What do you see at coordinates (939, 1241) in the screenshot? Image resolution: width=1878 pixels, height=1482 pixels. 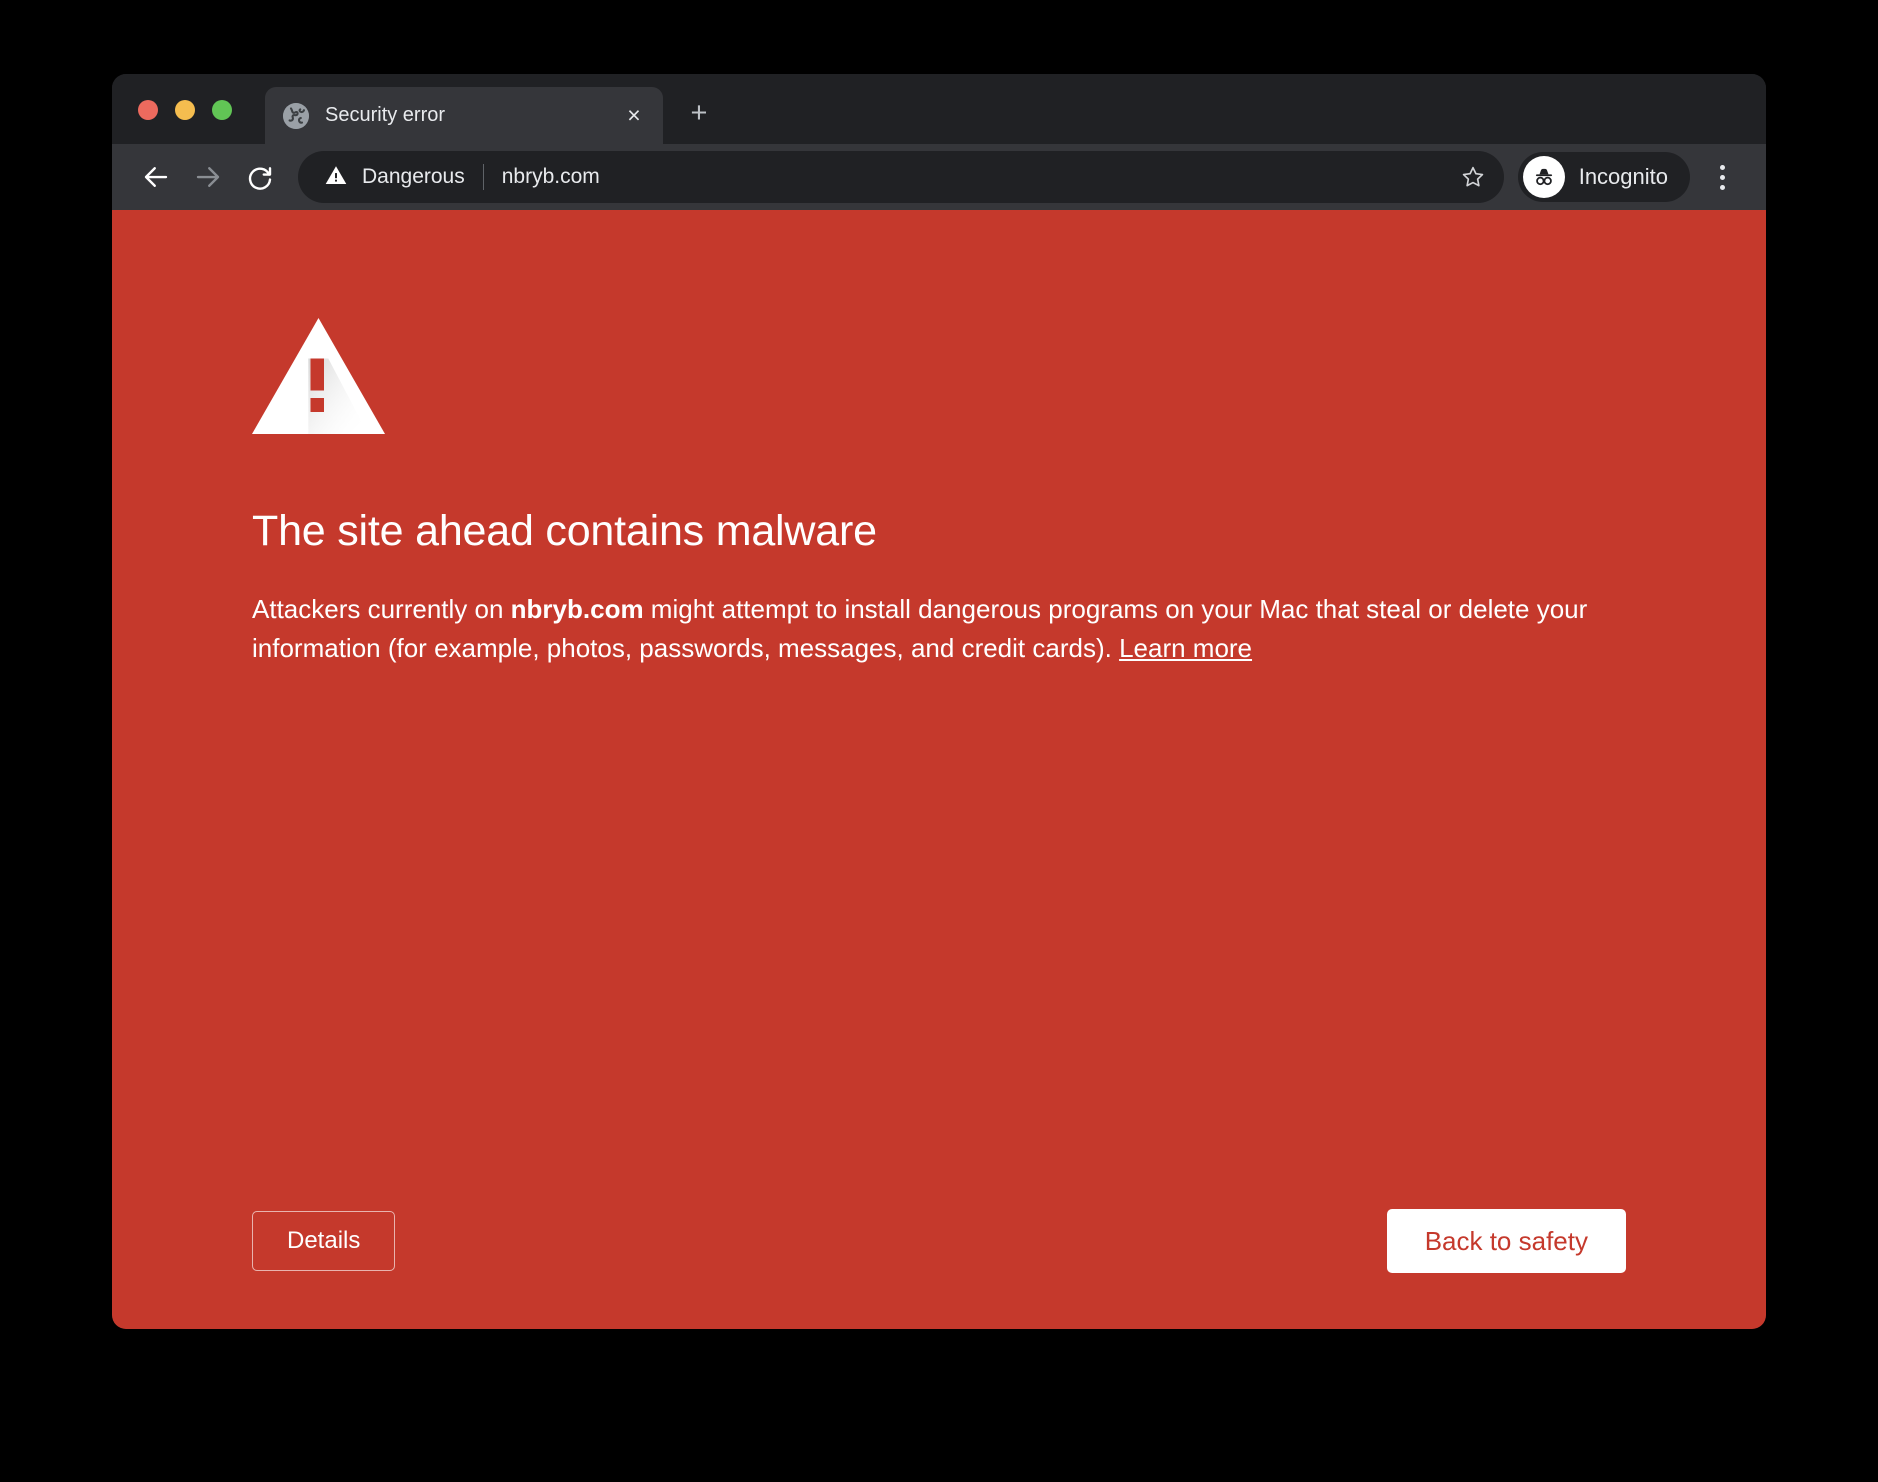 I see `interstitial-footer: Details Back to safety` at bounding box center [939, 1241].